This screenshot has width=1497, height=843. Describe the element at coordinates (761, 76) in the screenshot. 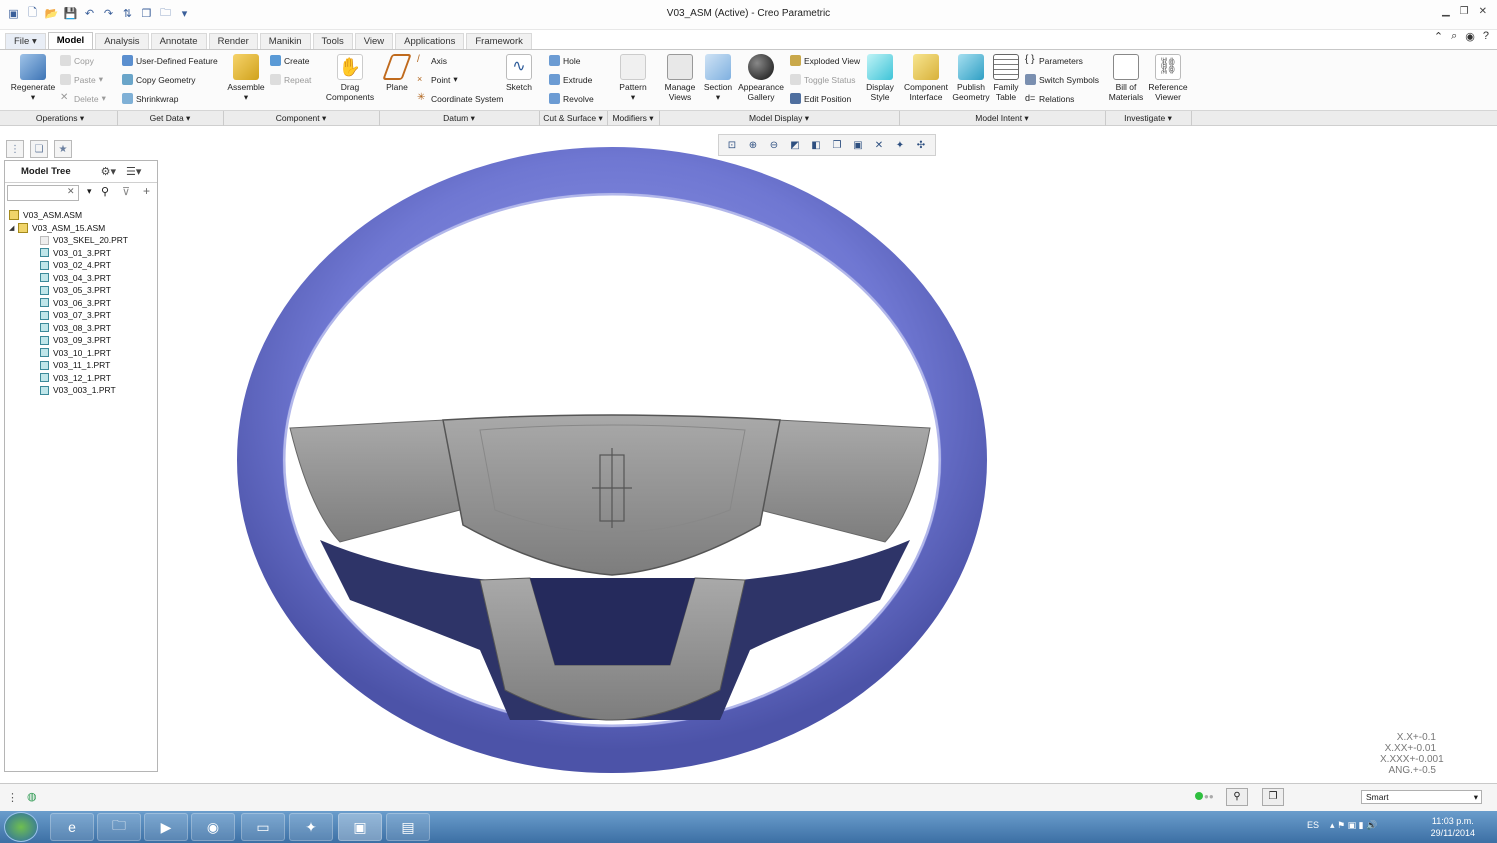

I see `appearance-gallery-button: Appearance Gallery` at that location.